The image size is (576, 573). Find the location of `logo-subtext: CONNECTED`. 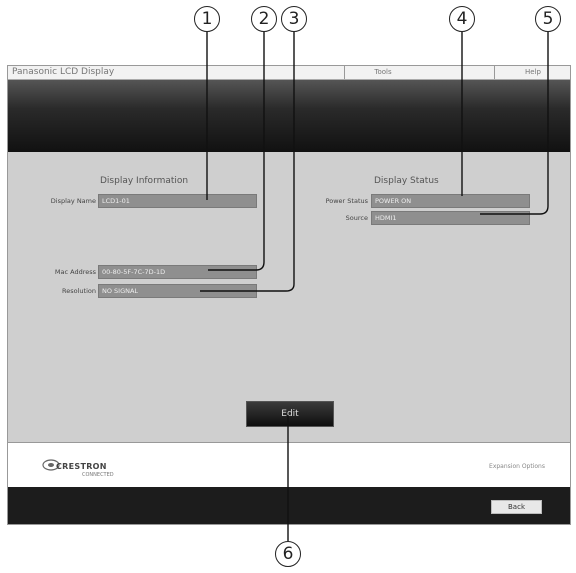

logo-subtext: CONNECTED is located at coordinates (98, 475).